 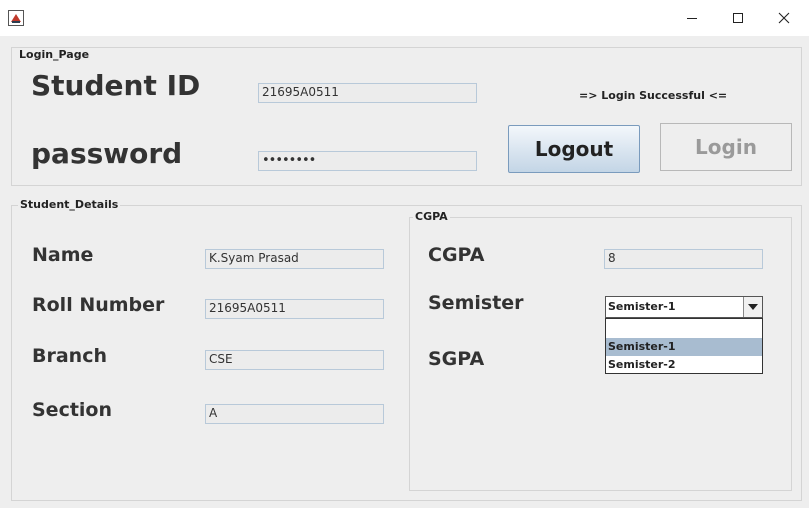 I want to click on logout-button: Logout, so click(x=574, y=149).